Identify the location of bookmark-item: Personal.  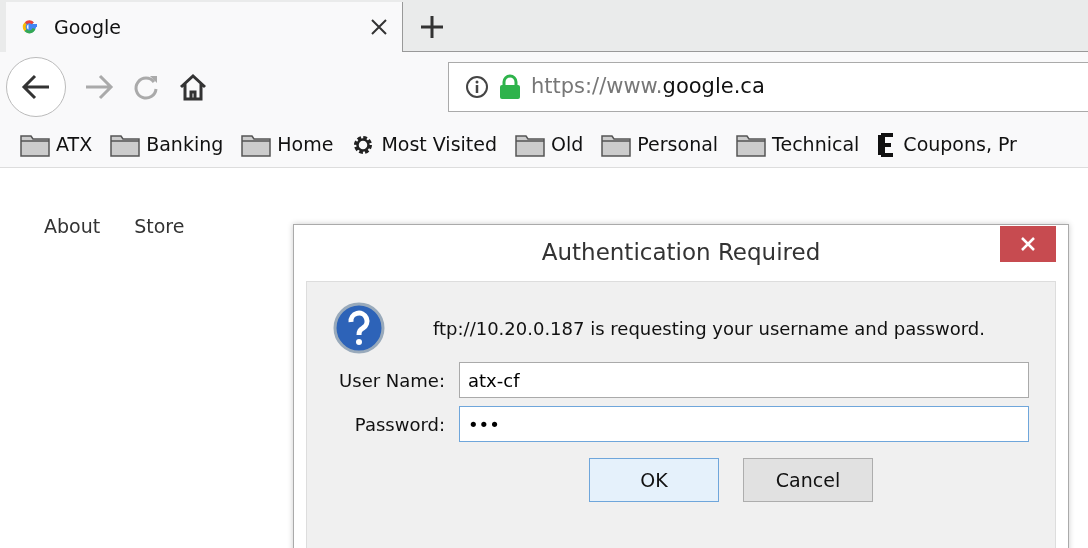
(660, 144).